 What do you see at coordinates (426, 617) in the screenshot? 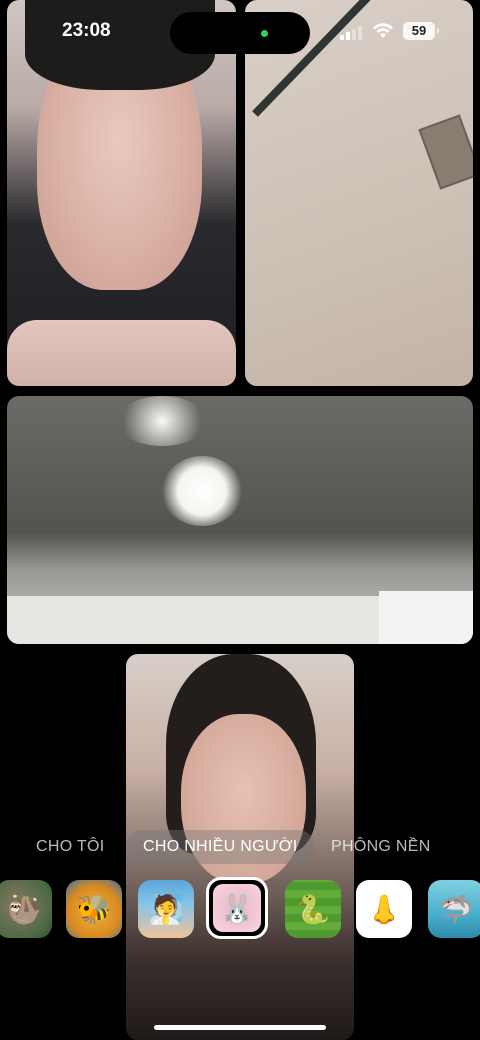
I see `room-fridge` at bounding box center [426, 617].